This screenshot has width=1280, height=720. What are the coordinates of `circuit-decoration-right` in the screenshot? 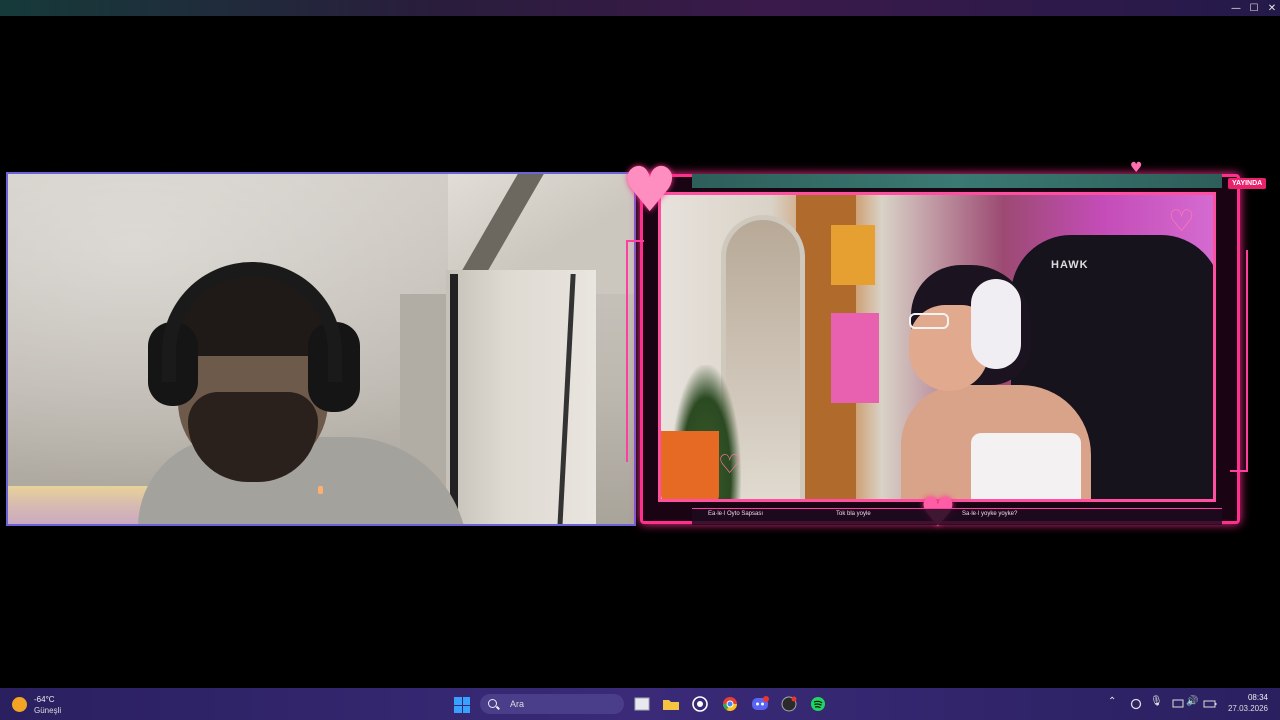 It's located at (1239, 361).